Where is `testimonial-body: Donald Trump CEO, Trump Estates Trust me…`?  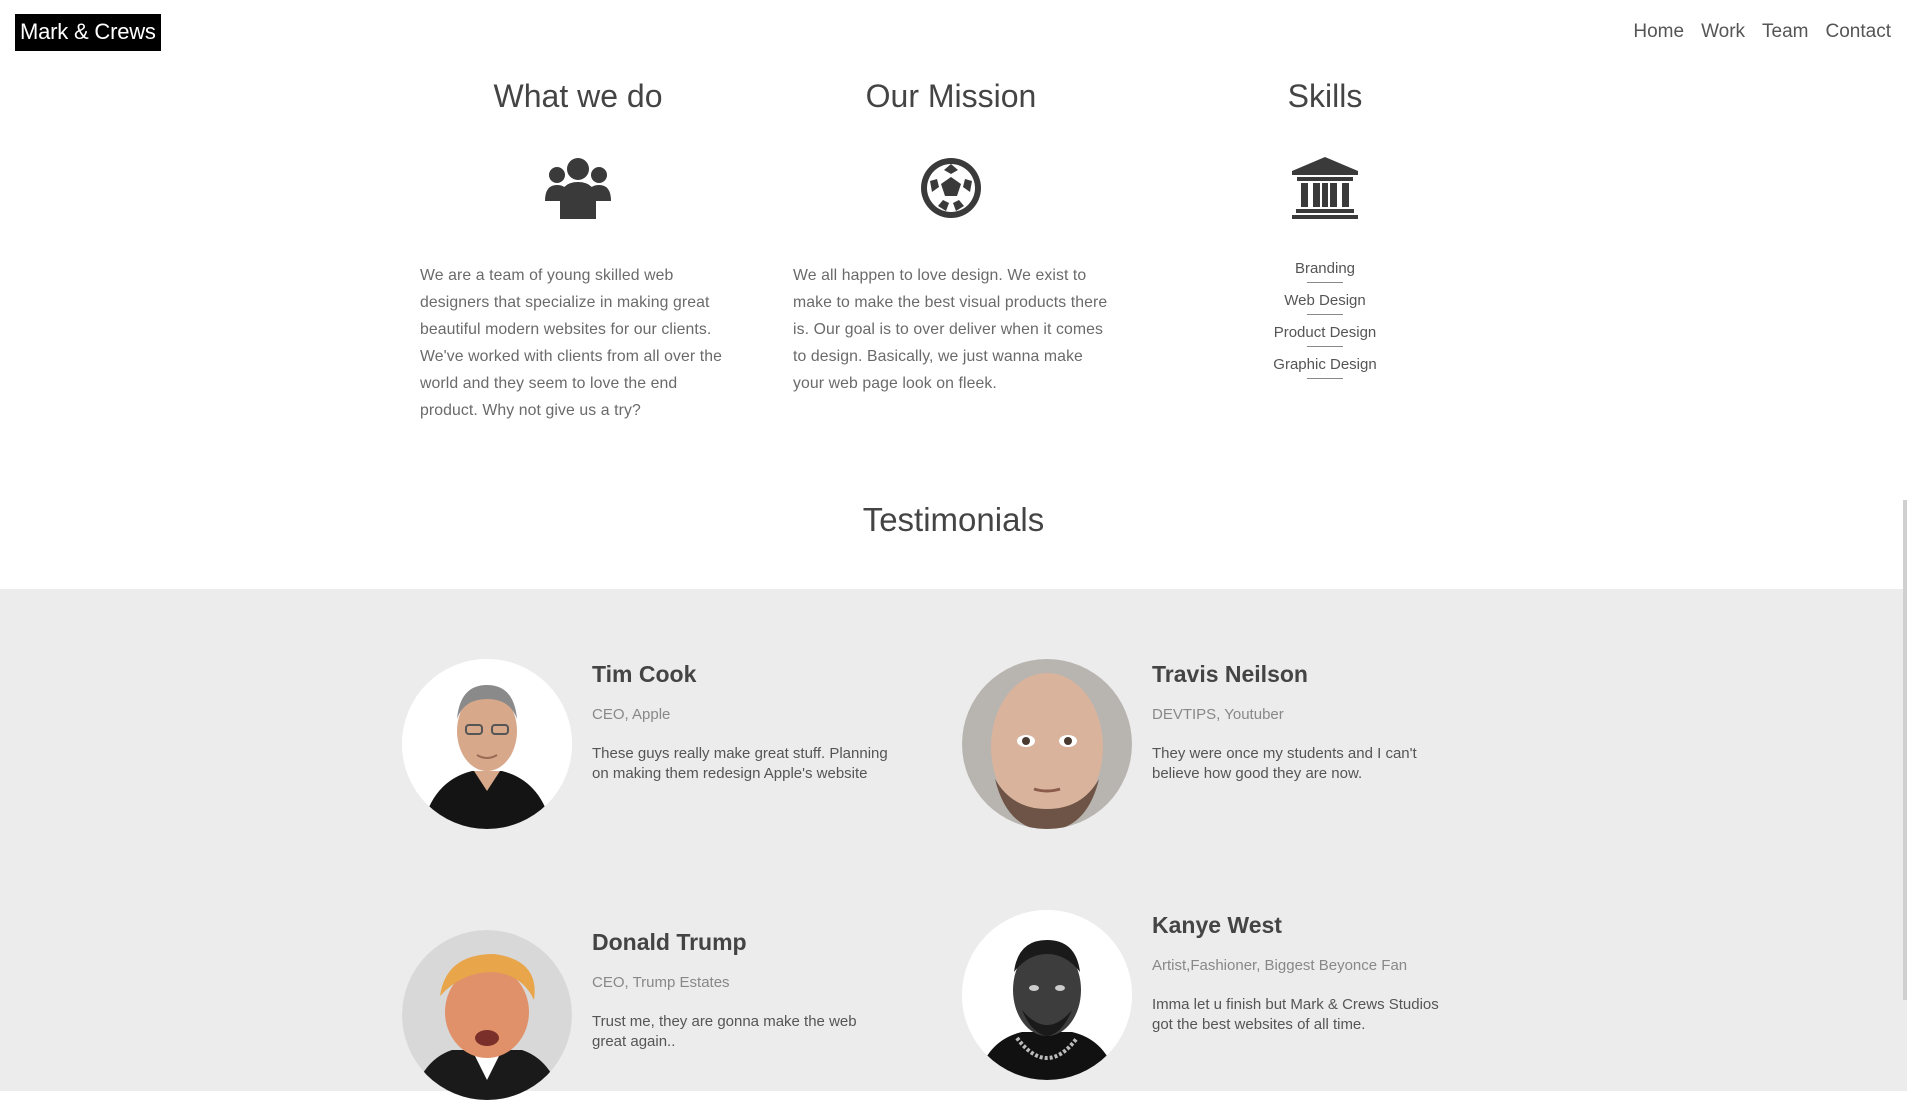
testimonial-body: Donald Trump CEO, Trump Estates Trust me… is located at coordinates (762, 989).